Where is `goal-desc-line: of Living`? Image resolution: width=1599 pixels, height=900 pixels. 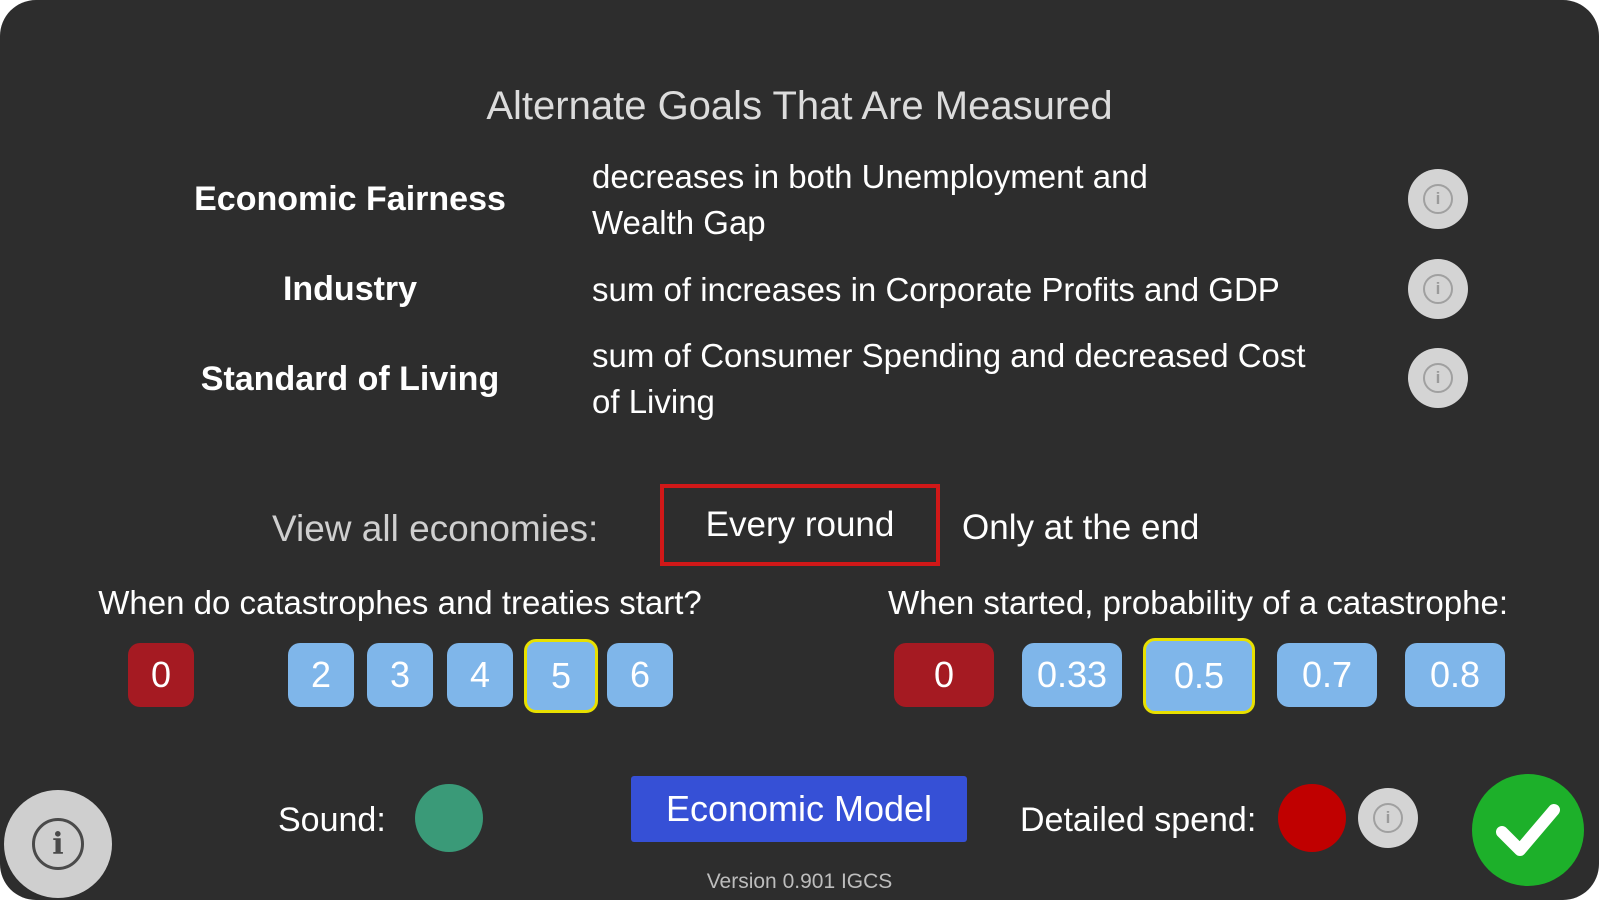
goal-desc-line: of Living is located at coordinates (653, 401).